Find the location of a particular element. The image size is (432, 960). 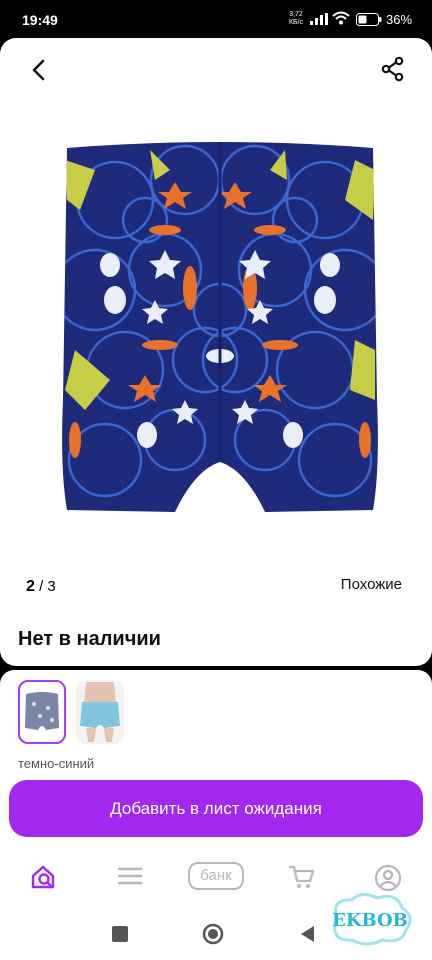

catalog-menu-icon is located at coordinates (130, 876).